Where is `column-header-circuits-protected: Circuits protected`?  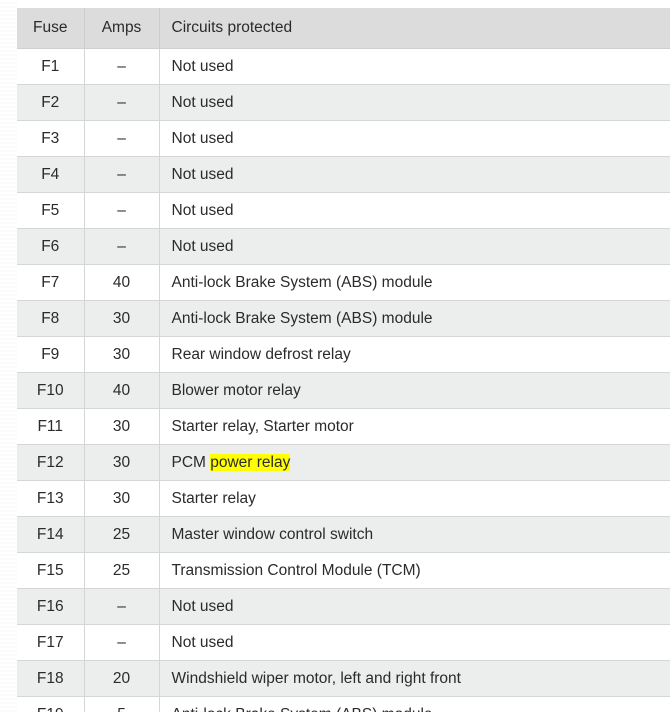
column-header-circuits-protected: Circuits protected is located at coordinates (414, 28).